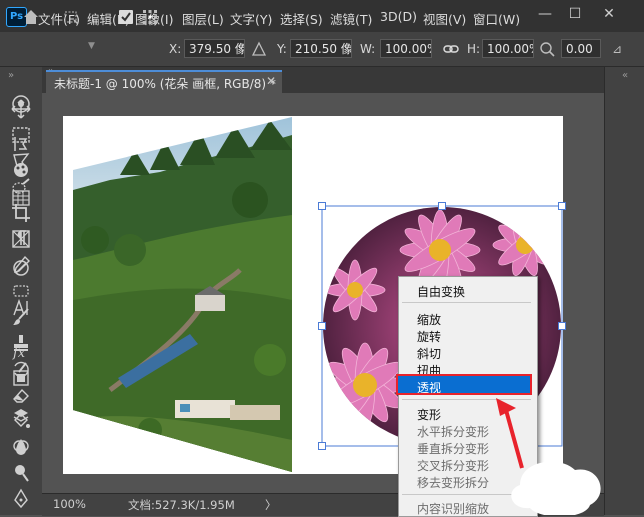  What do you see at coordinates (548, 456) in the screenshot?
I see `annotation-arrow` at bounding box center [548, 456].